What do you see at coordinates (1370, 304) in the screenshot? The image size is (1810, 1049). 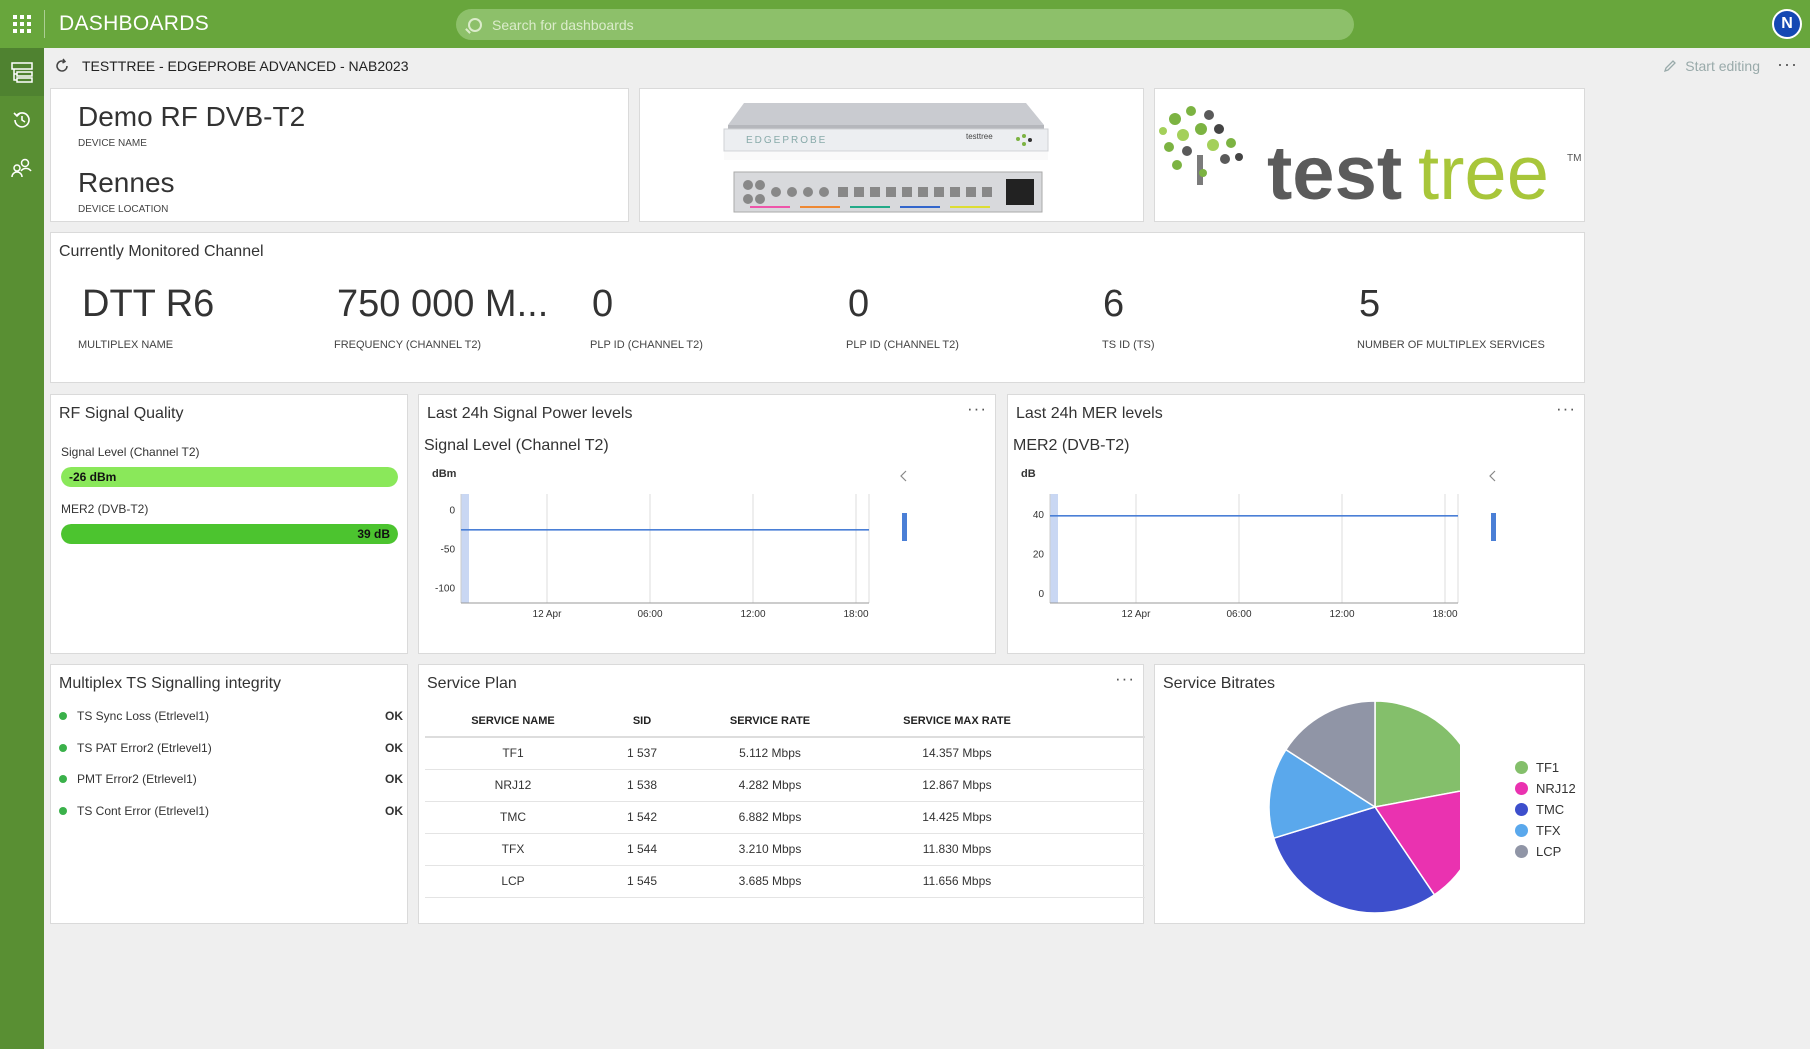 I see `services-count-value: 5` at bounding box center [1370, 304].